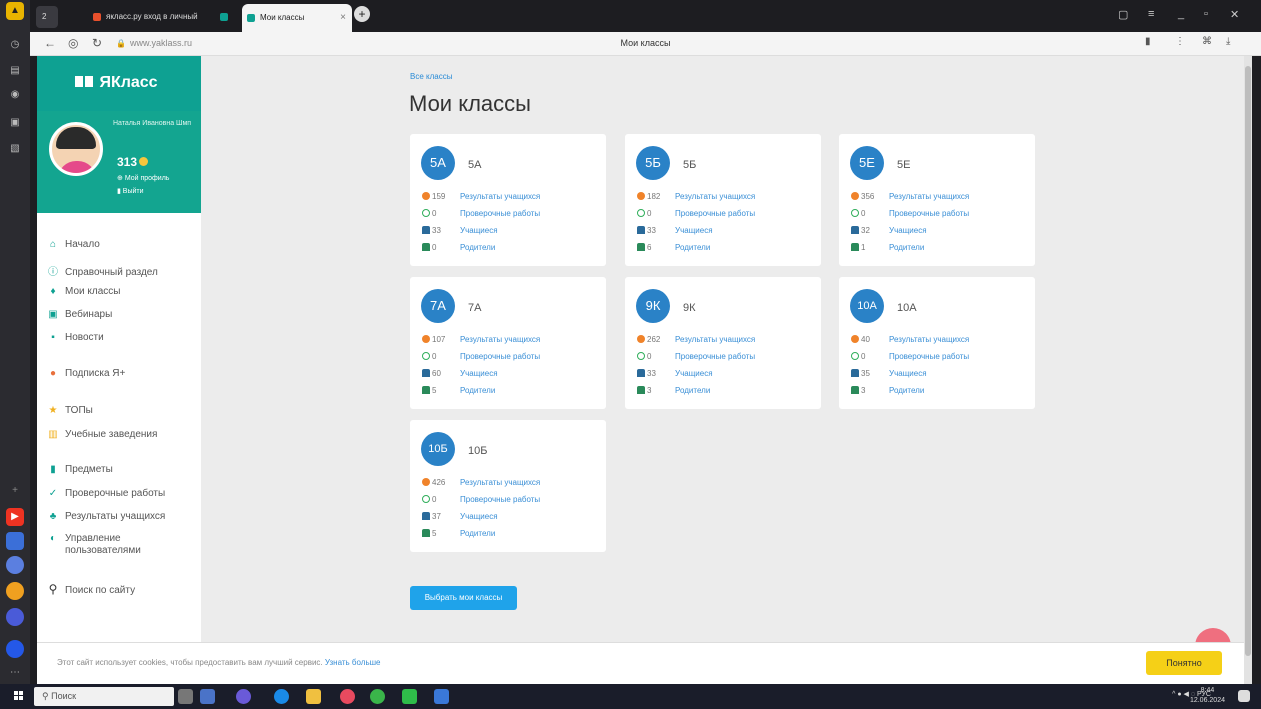 This screenshot has height=709, width=1261. What do you see at coordinates (431, 76) in the screenshot?
I see `breadcrumb: Все классы` at bounding box center [431, 76].